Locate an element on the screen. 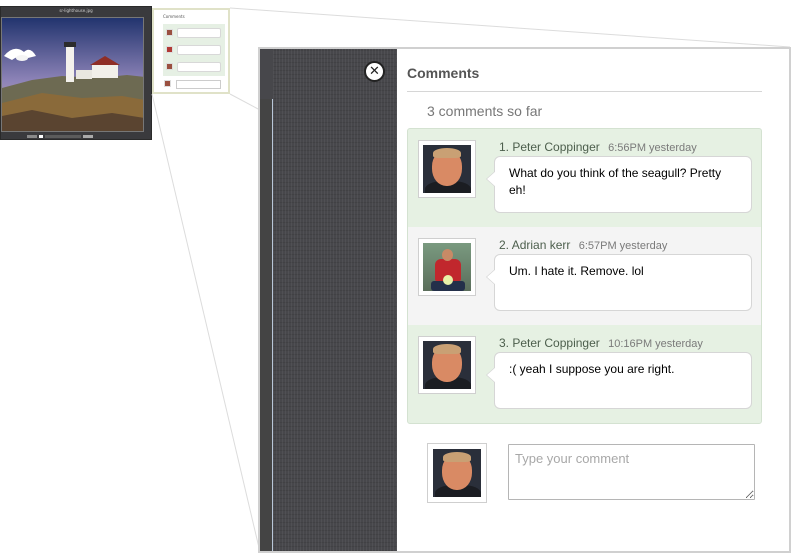 This screenshot has height=556, width=799. comment-bubble: Um. I hate it. Remove. lol is located at coordinates (619, 282).